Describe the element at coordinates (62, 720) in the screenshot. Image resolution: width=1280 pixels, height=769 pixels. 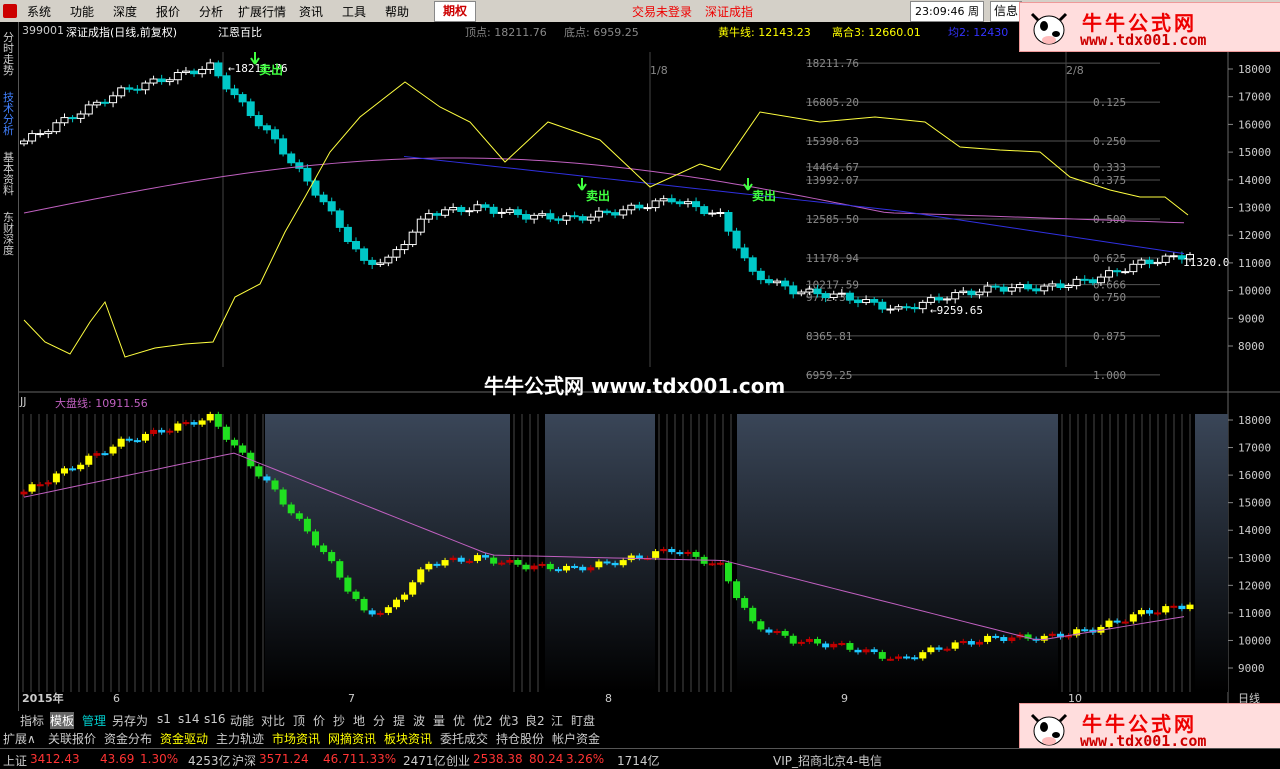
I see `toolbar-template: 模板` at that location.